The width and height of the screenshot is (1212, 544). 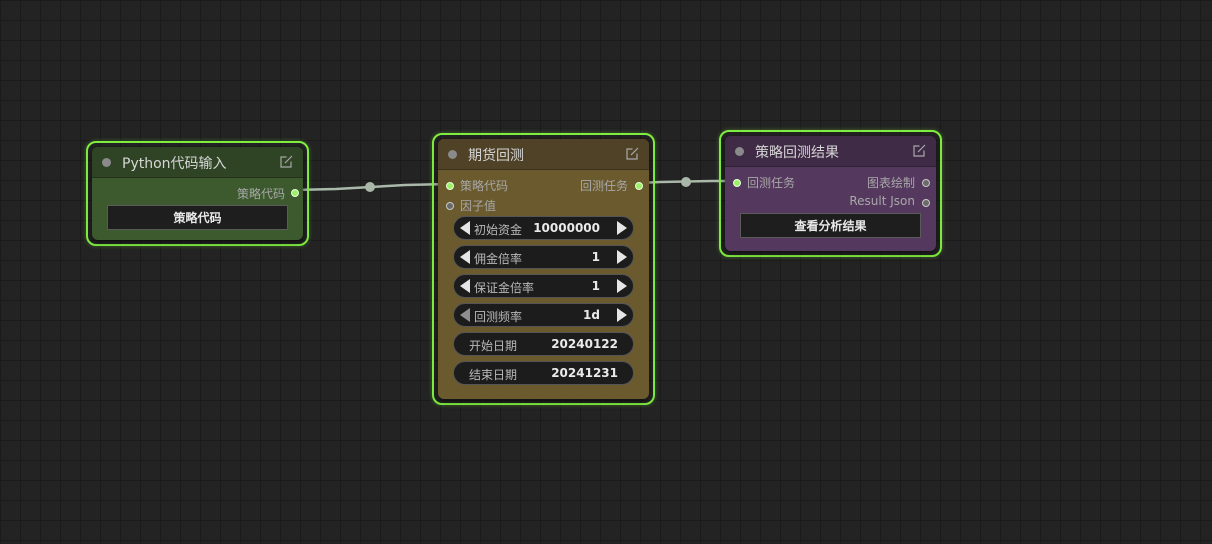 I want to click on input-label-factor-value: 因子值, so click(x=478, y=206).